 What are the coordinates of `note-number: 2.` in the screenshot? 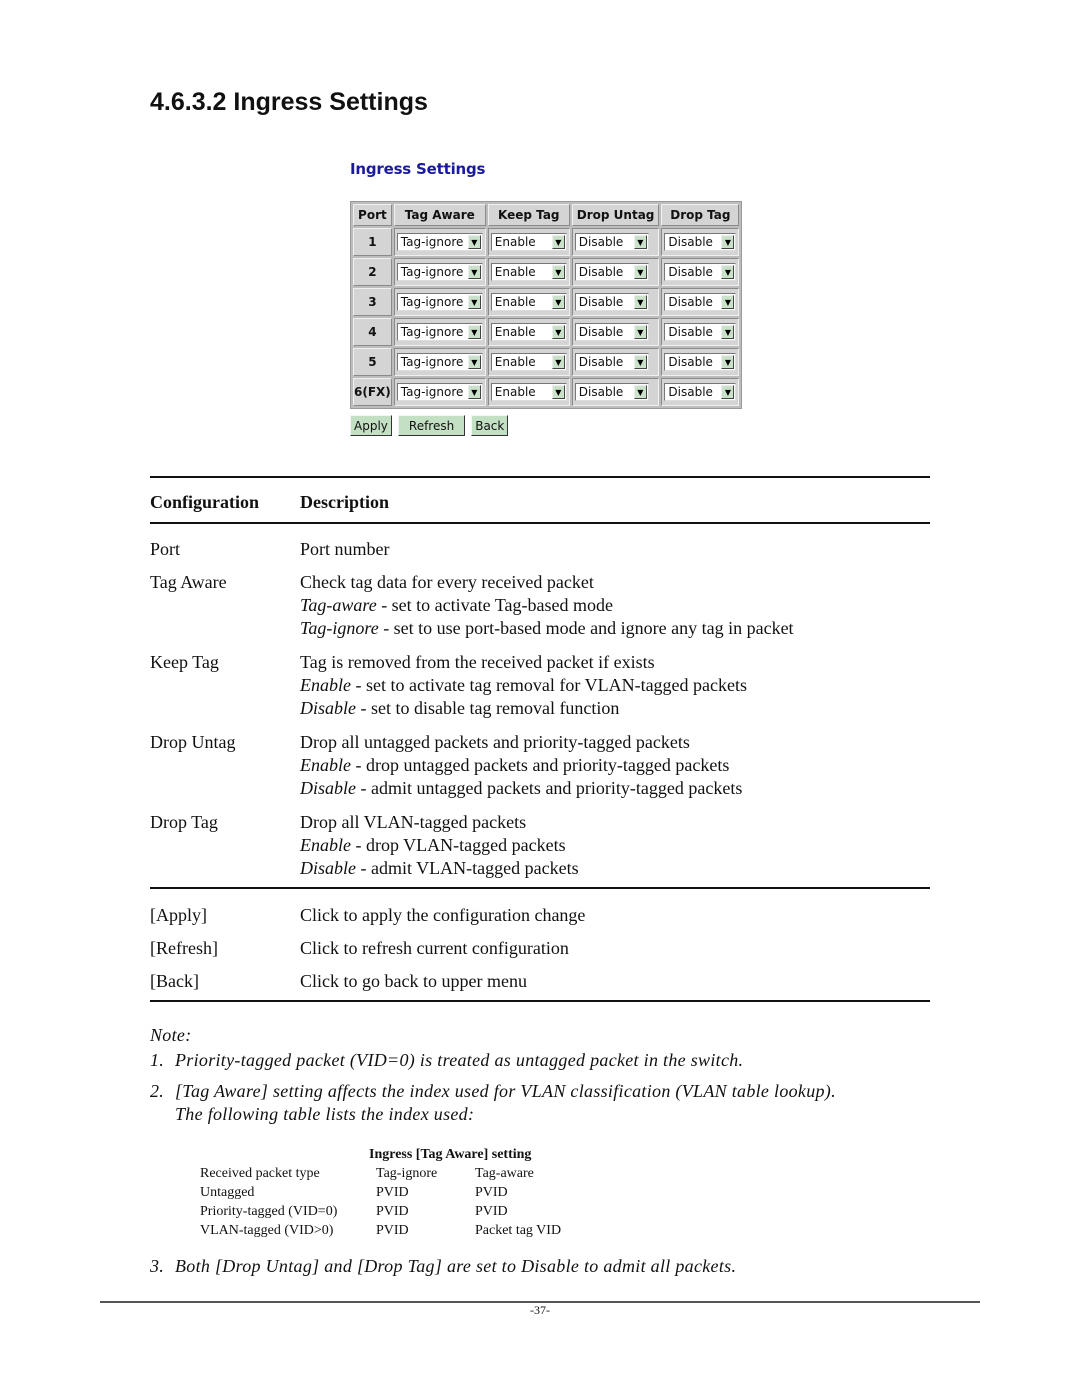 It's located at (157, 1091).